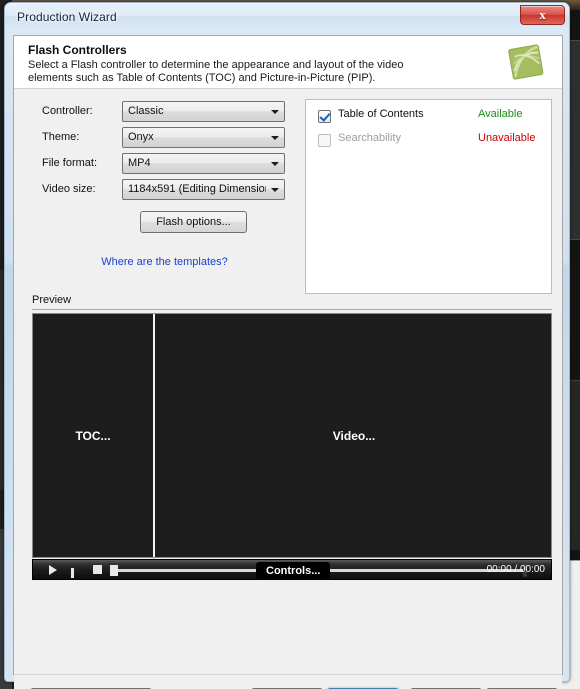  What do you see at coordinates (507, 138) in the screenshot?
I see `searchability-status: Unavailable` at bounding box center [507, 138].